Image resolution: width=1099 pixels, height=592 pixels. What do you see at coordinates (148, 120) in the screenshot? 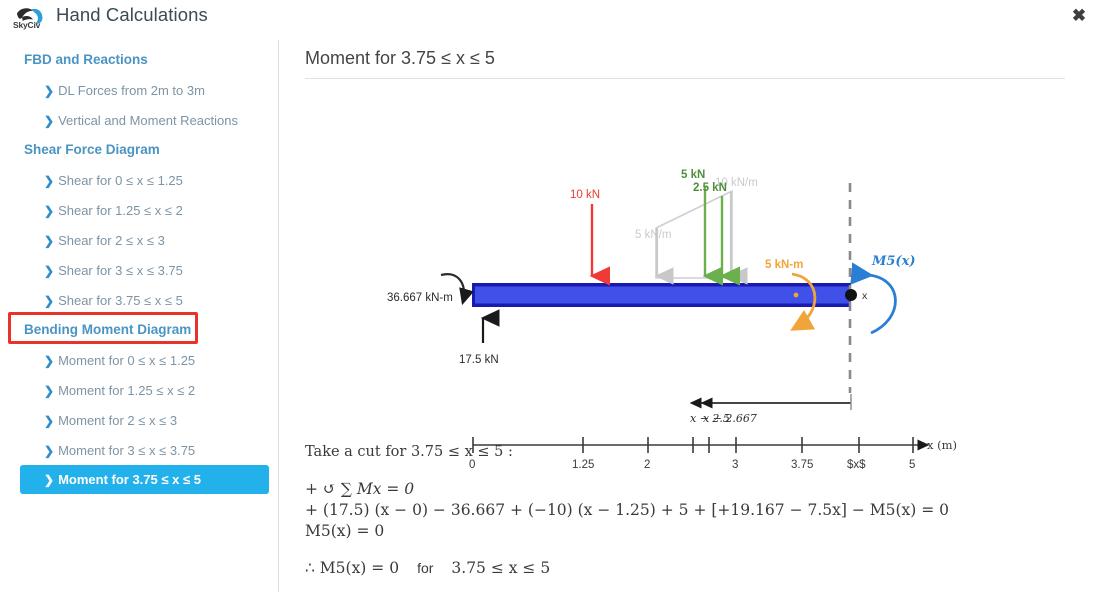
I see `sidebar-item-label: Vertical and Moment Reactions` at bounding box center [148, 120].